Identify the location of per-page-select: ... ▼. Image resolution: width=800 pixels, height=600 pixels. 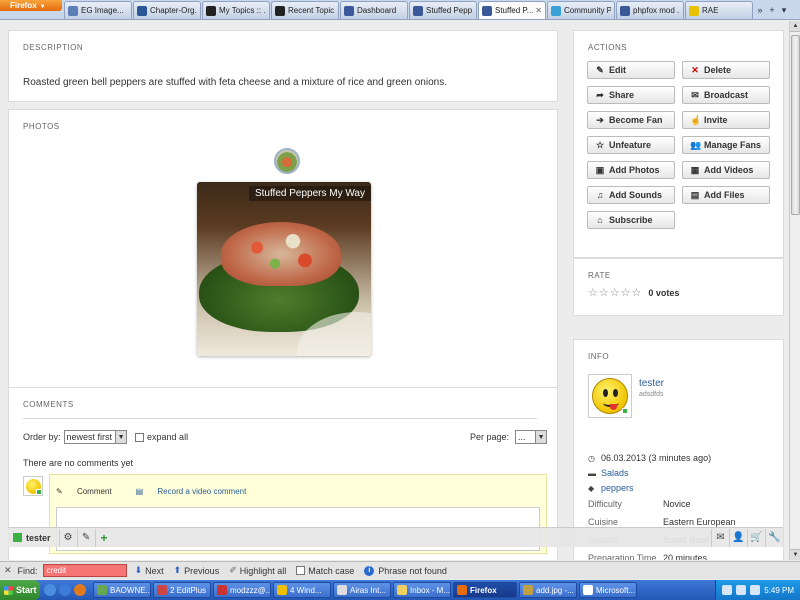
(531, 437).